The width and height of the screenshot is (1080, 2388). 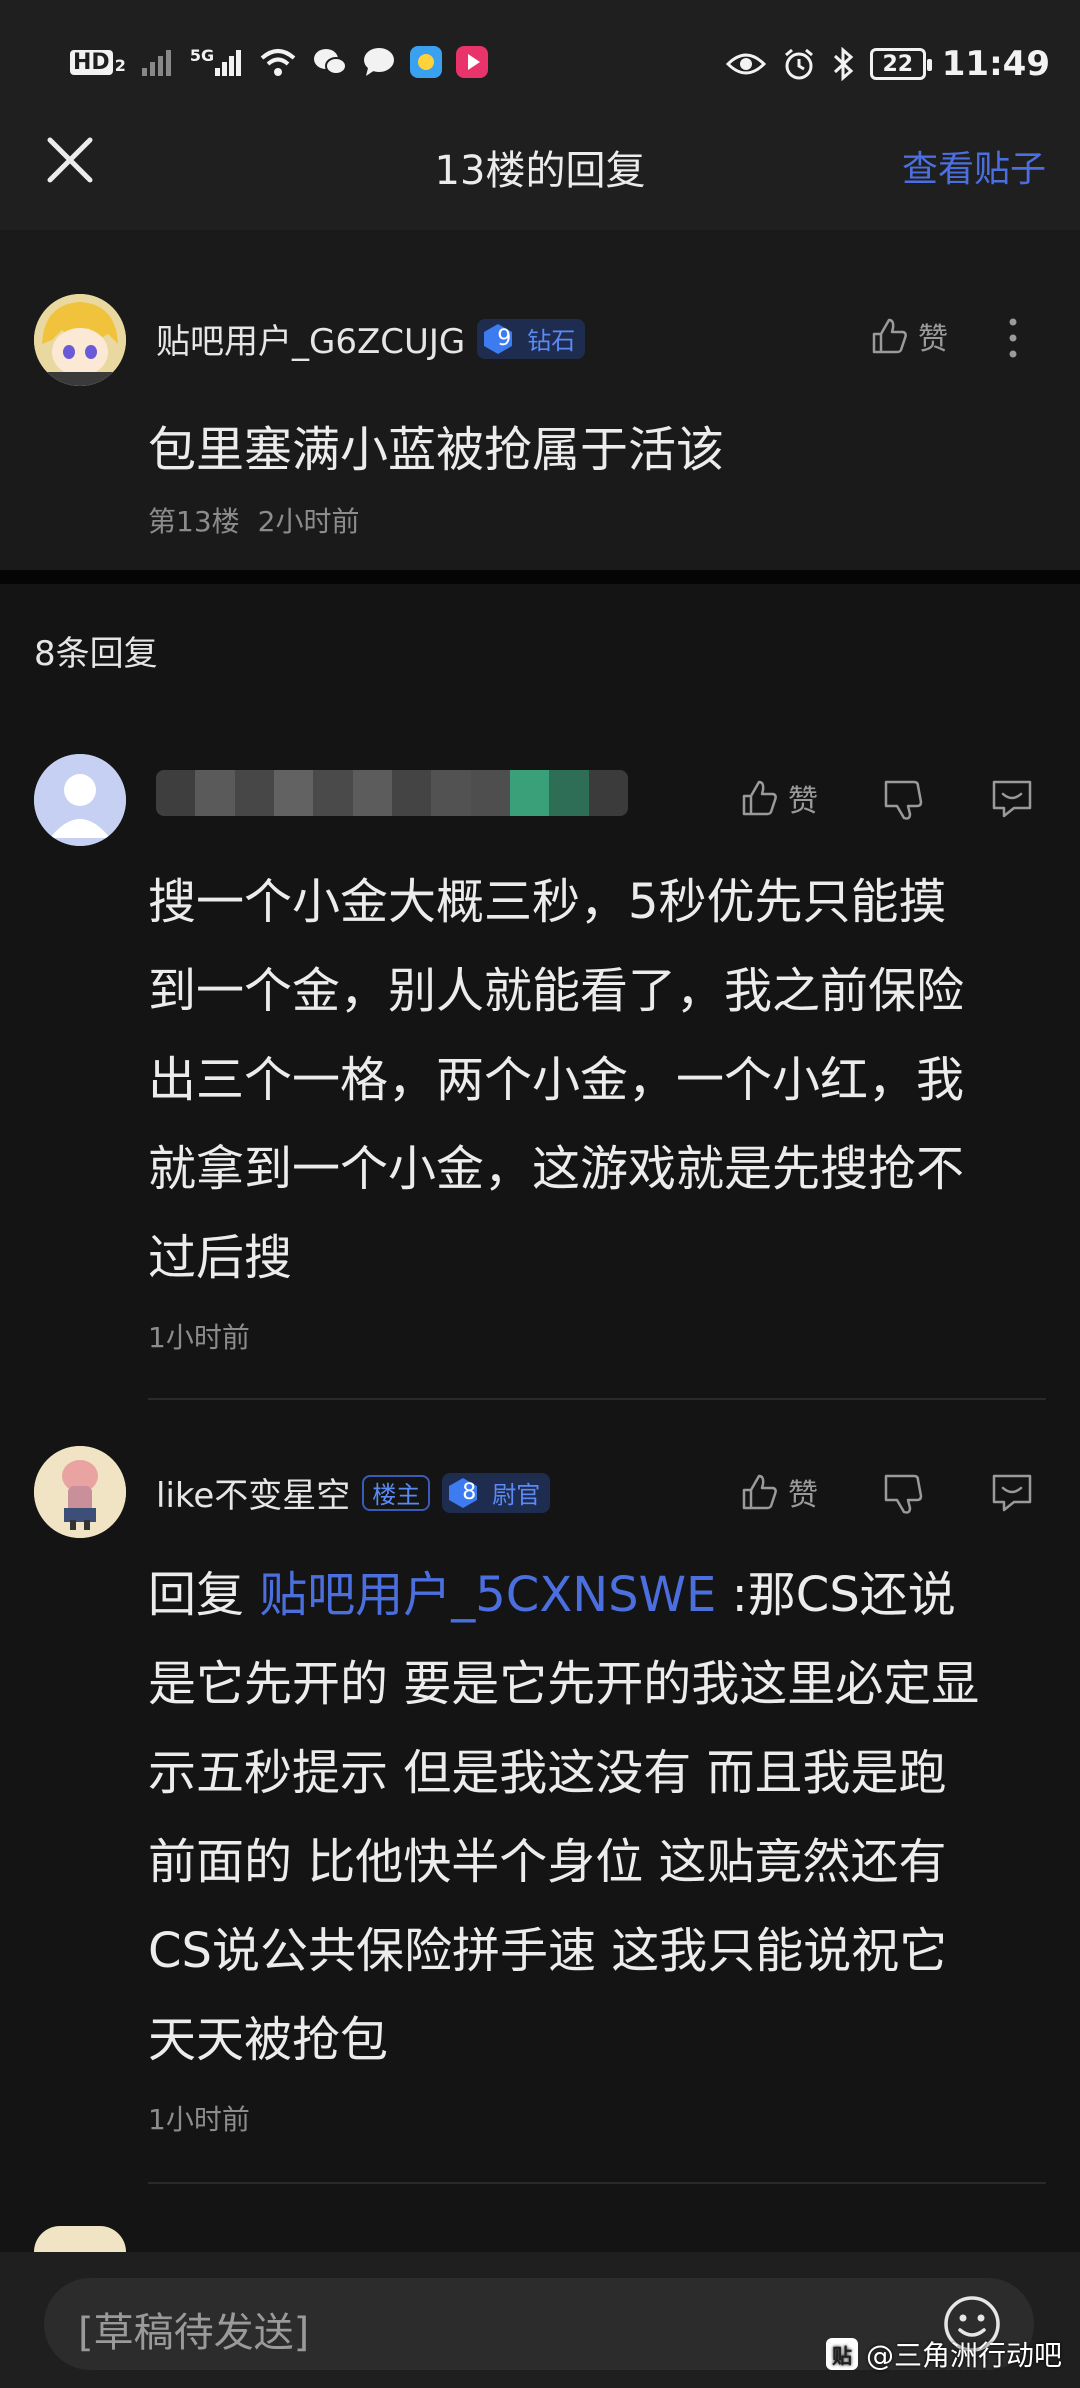 I want to click on wechat-icon, so click(x=331, y=62).